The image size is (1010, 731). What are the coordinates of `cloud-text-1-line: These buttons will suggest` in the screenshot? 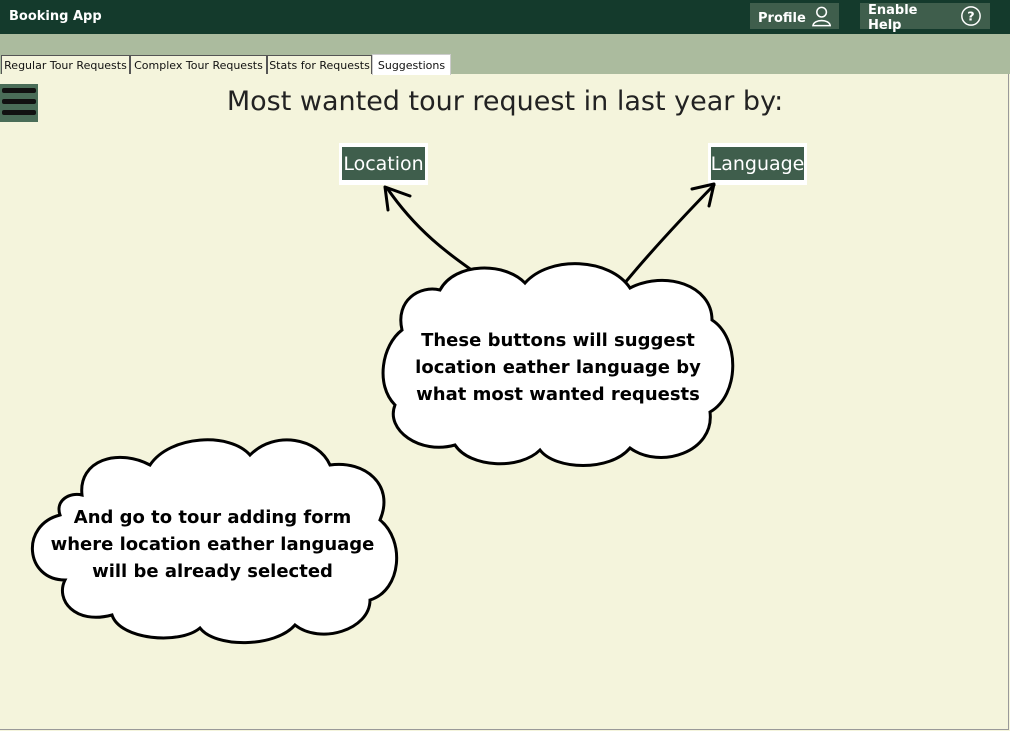 It's located at (558, 340).